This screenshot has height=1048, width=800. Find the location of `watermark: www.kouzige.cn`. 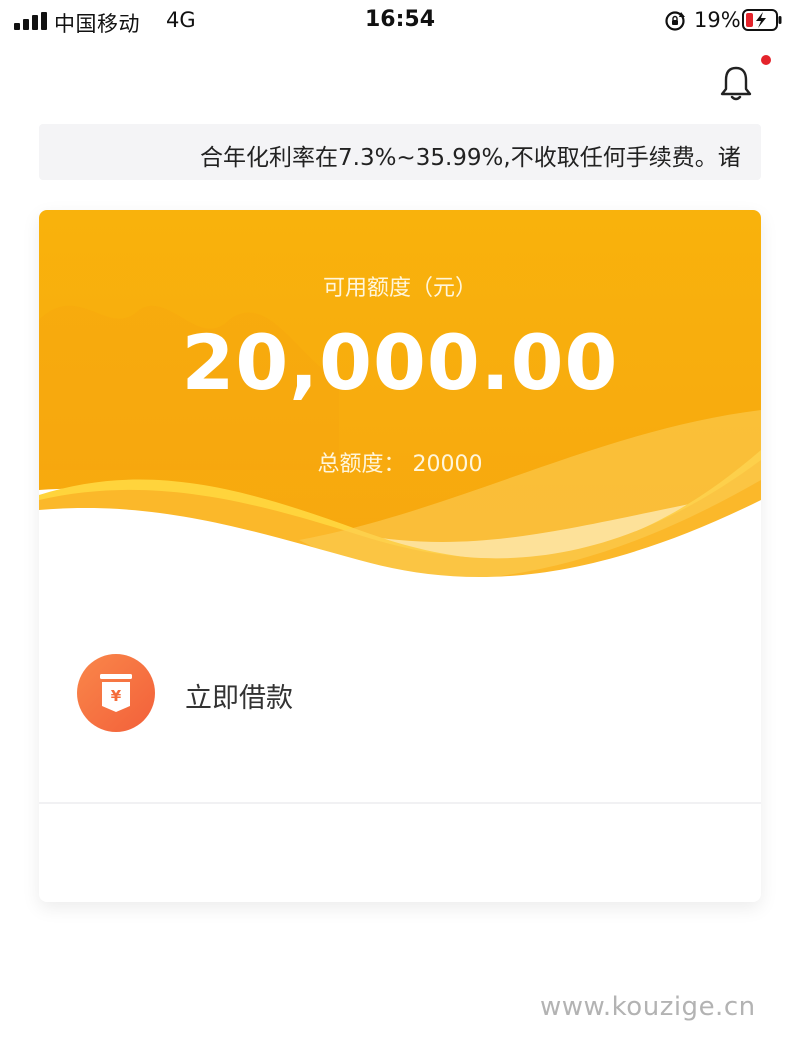

watermark: www.kouzige.cn is located at coordinates (648, 1007).